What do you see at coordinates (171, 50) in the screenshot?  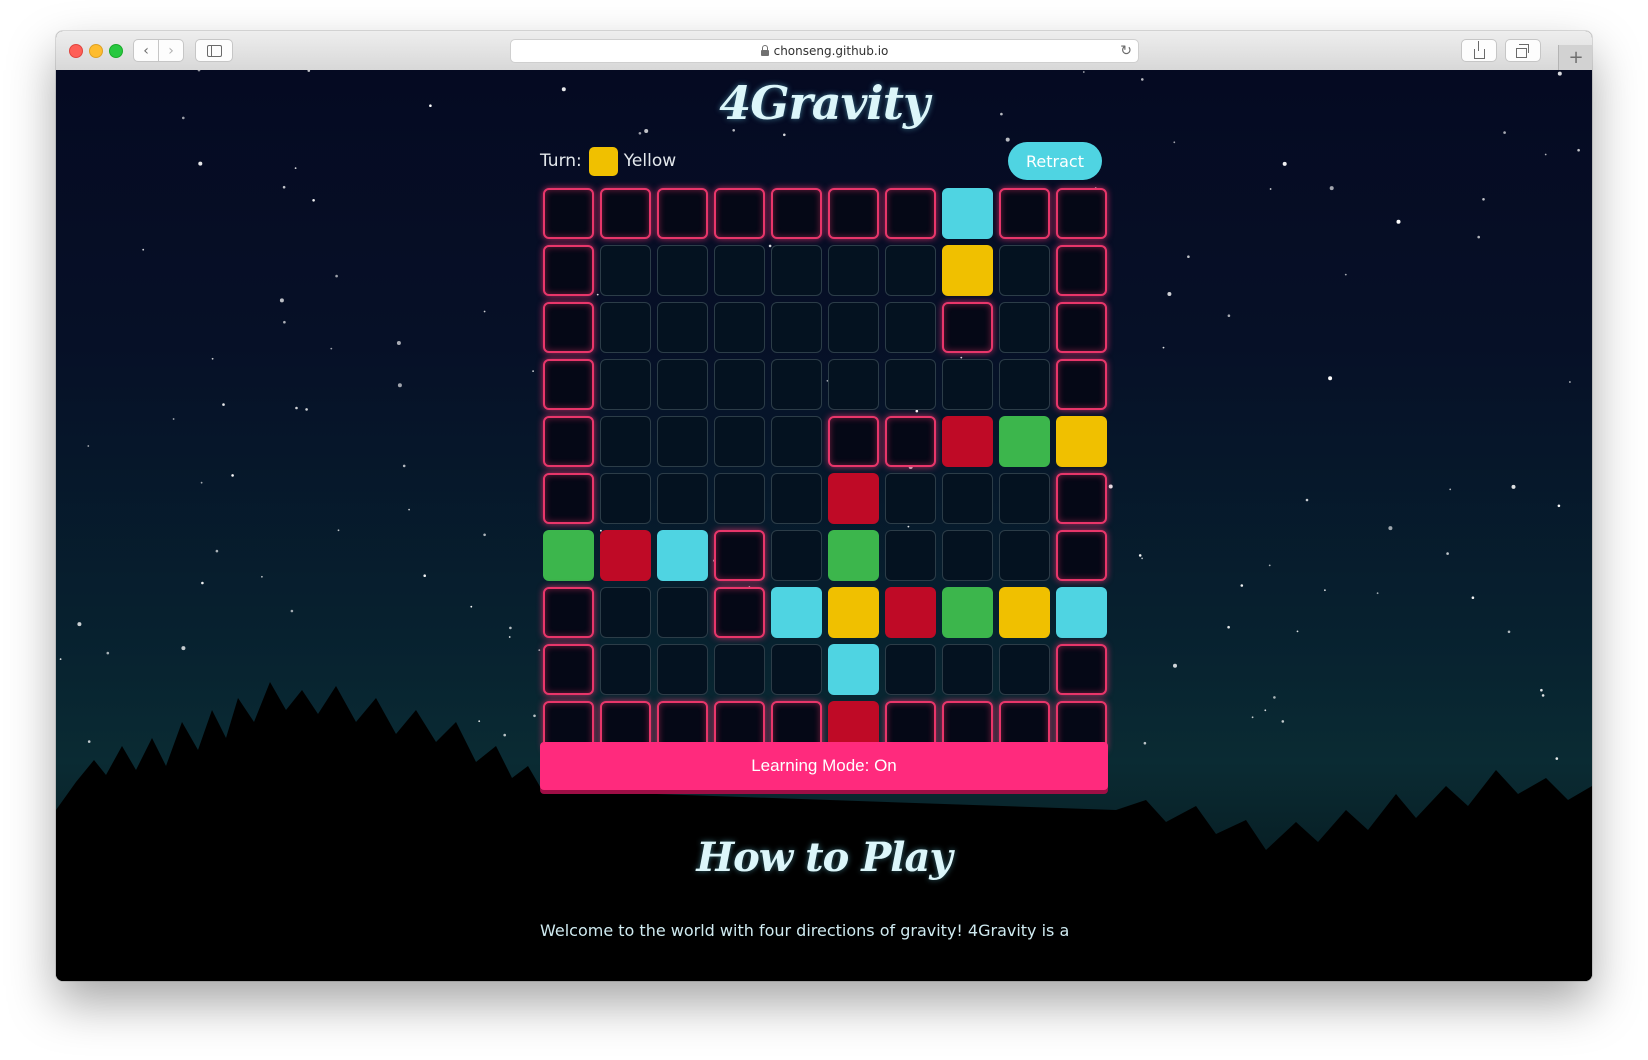 I see `forward-button: ›` at bounding box center [171, 50].